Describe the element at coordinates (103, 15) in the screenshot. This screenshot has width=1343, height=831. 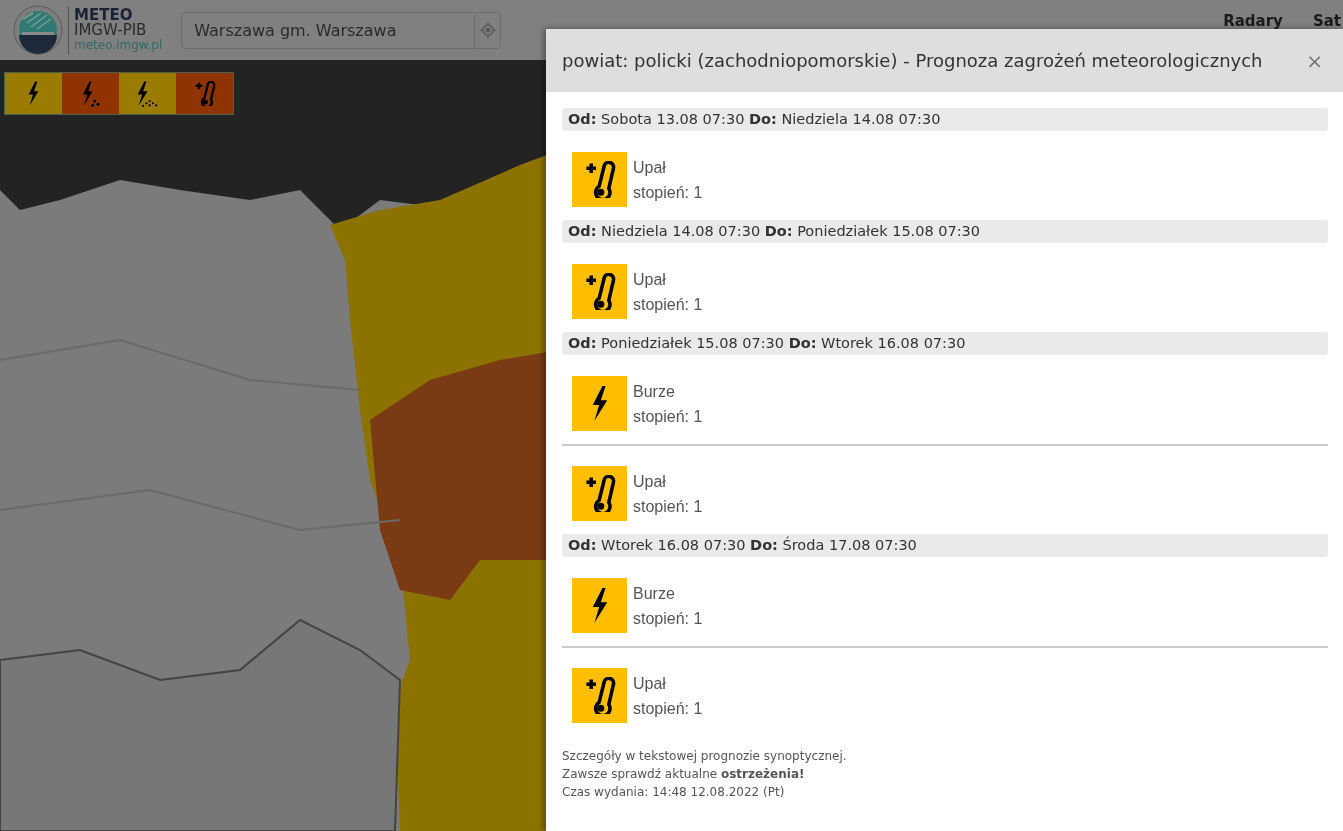
I see `brand-title: METEO` at that location.